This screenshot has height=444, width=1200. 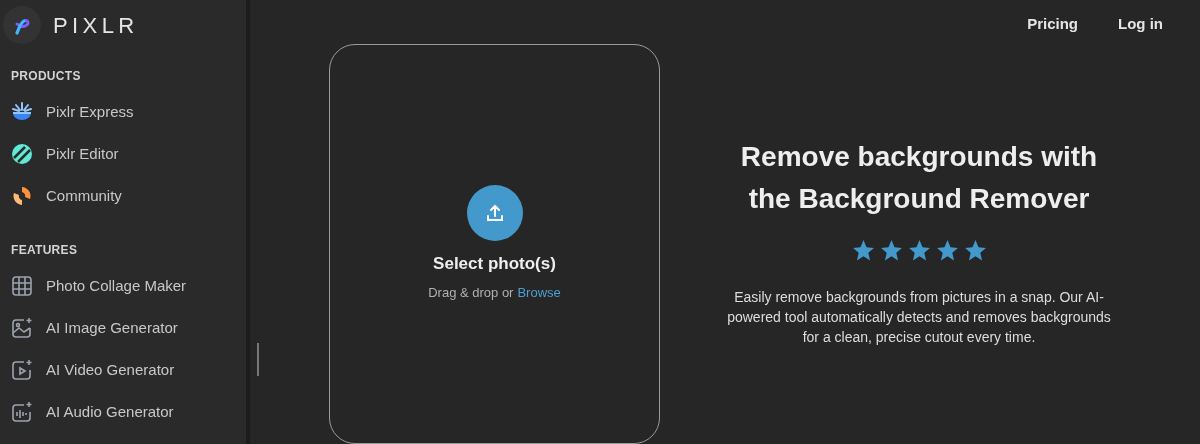 What do you see at coordinates (1140, 28) in the screenshot?
I see `nav-link: Log in` at bounding box center [1140, 28].